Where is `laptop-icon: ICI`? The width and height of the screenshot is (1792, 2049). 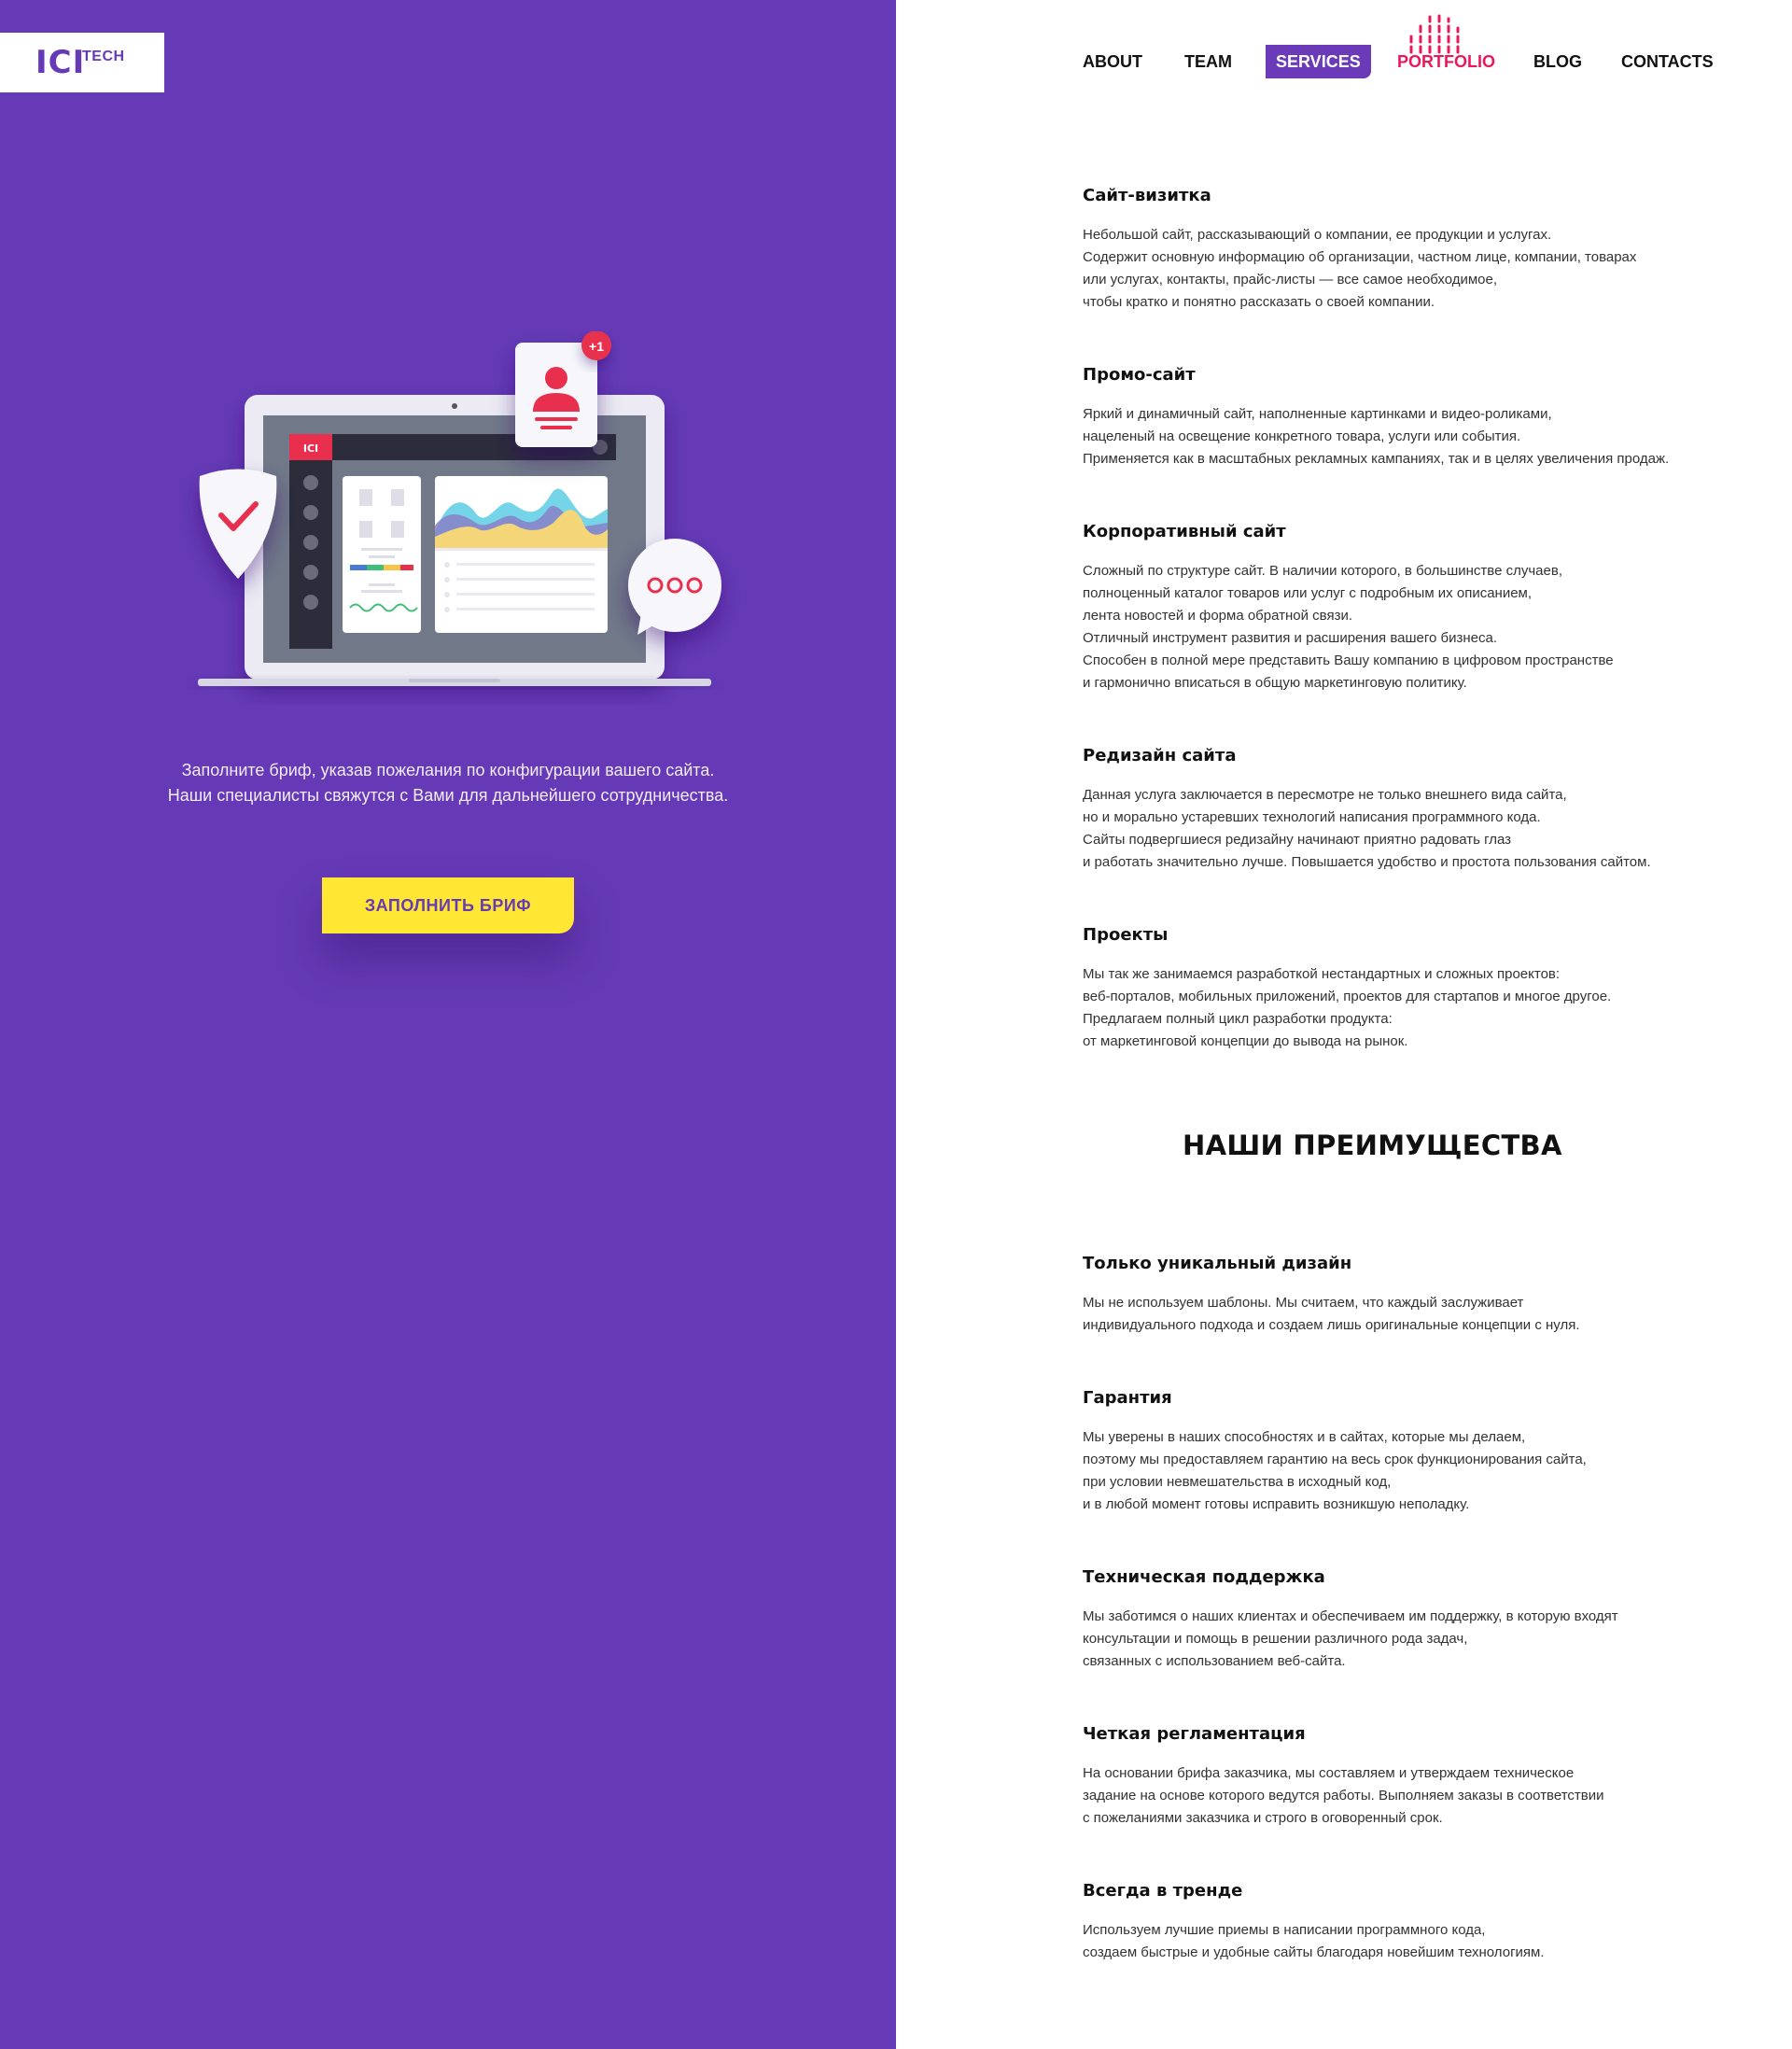
laptop-icon: ICI is located at coordinates (454, 540).